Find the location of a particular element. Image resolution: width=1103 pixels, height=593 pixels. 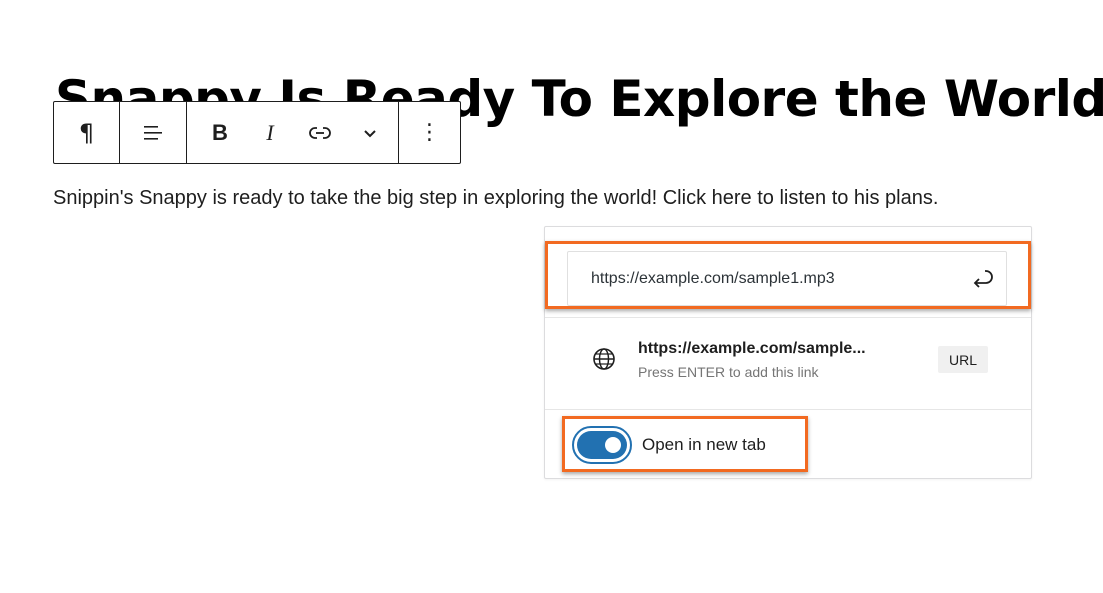

link-button is located at coordinates (320, 132).